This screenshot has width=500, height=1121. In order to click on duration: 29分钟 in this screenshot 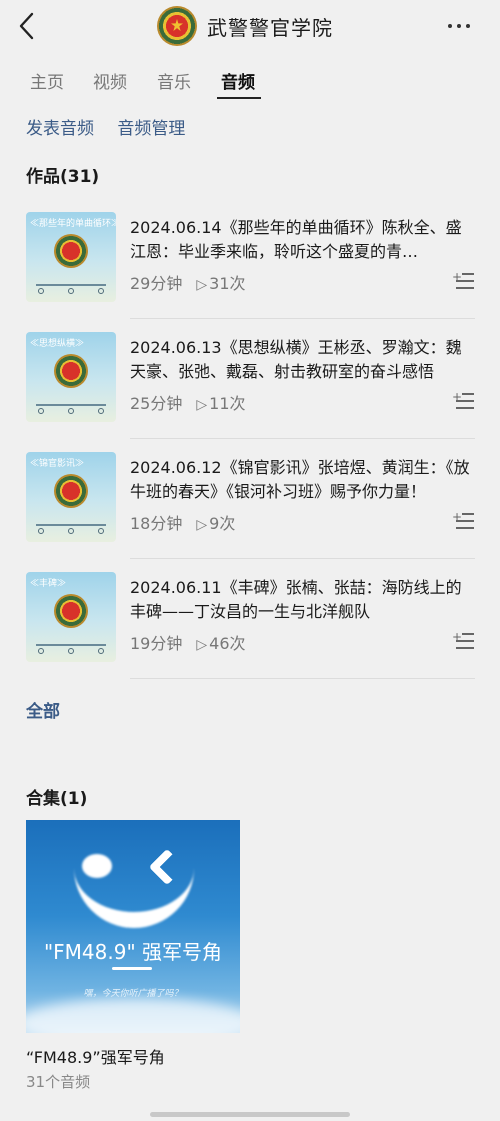, I will do `click(156, 283)`.